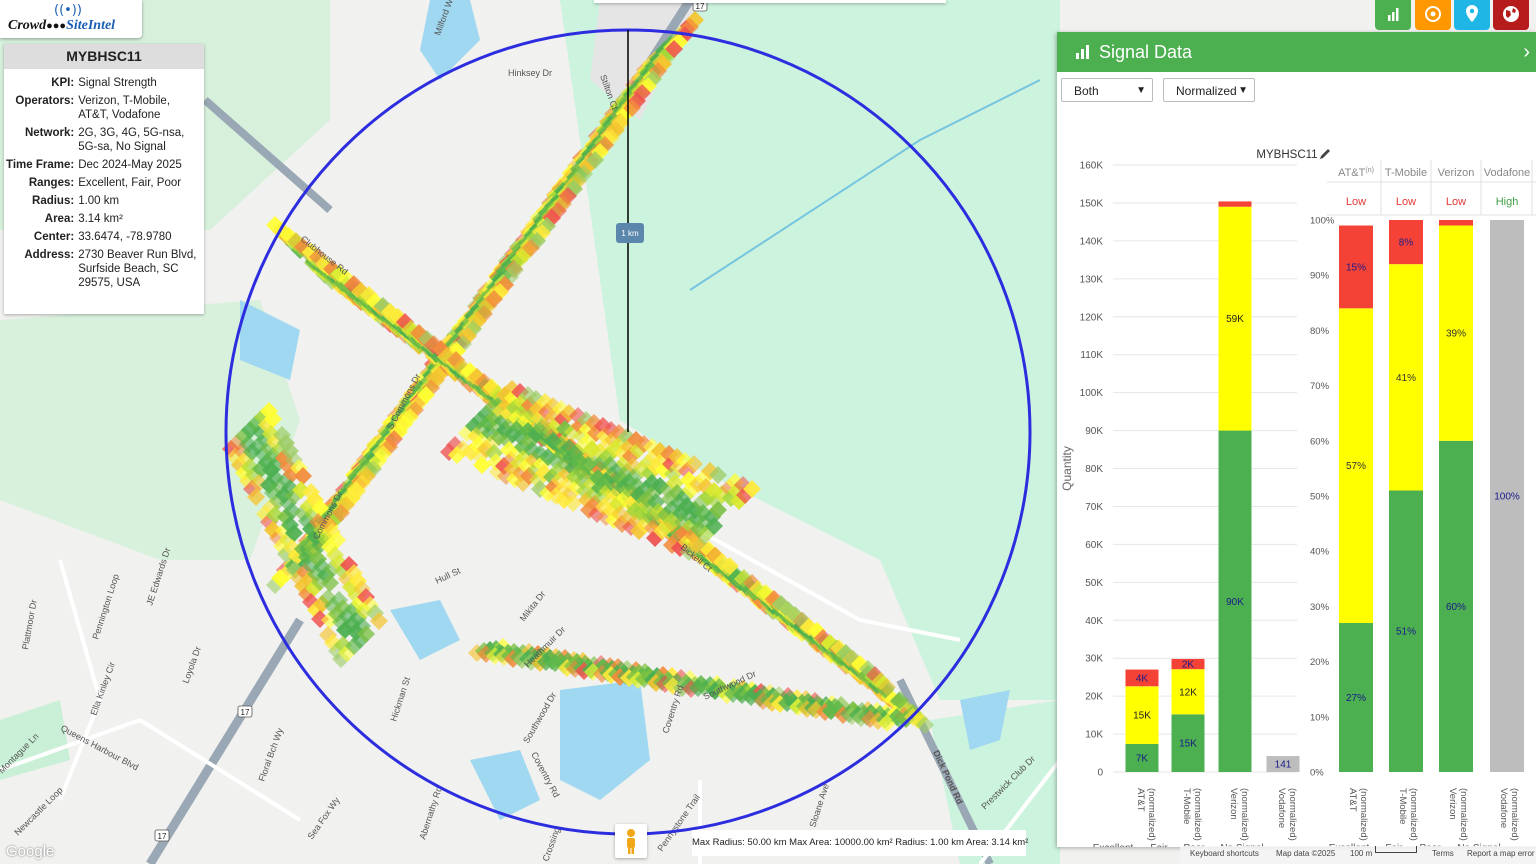  I want to click on scale-label: 100 m, so click(1361, 854).